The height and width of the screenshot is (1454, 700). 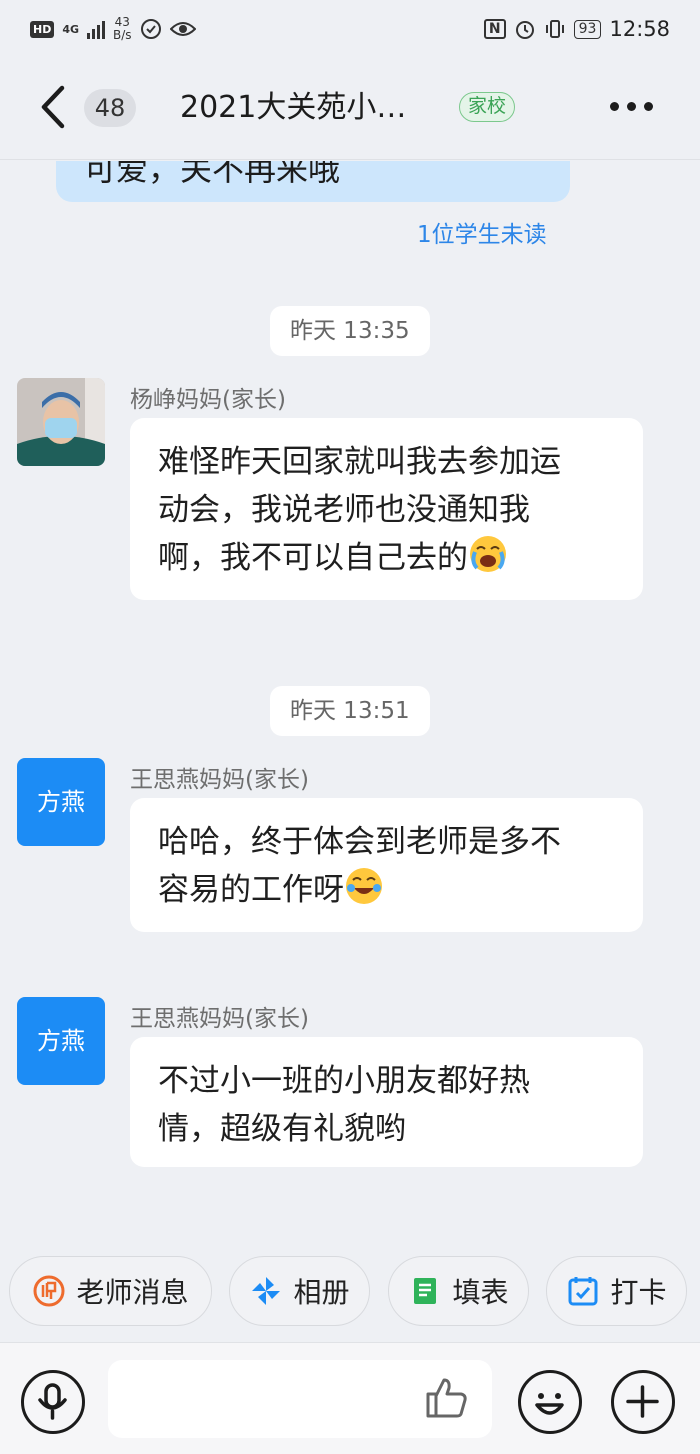 I want to click on teacher-icon, so click(x=49, y=1291).